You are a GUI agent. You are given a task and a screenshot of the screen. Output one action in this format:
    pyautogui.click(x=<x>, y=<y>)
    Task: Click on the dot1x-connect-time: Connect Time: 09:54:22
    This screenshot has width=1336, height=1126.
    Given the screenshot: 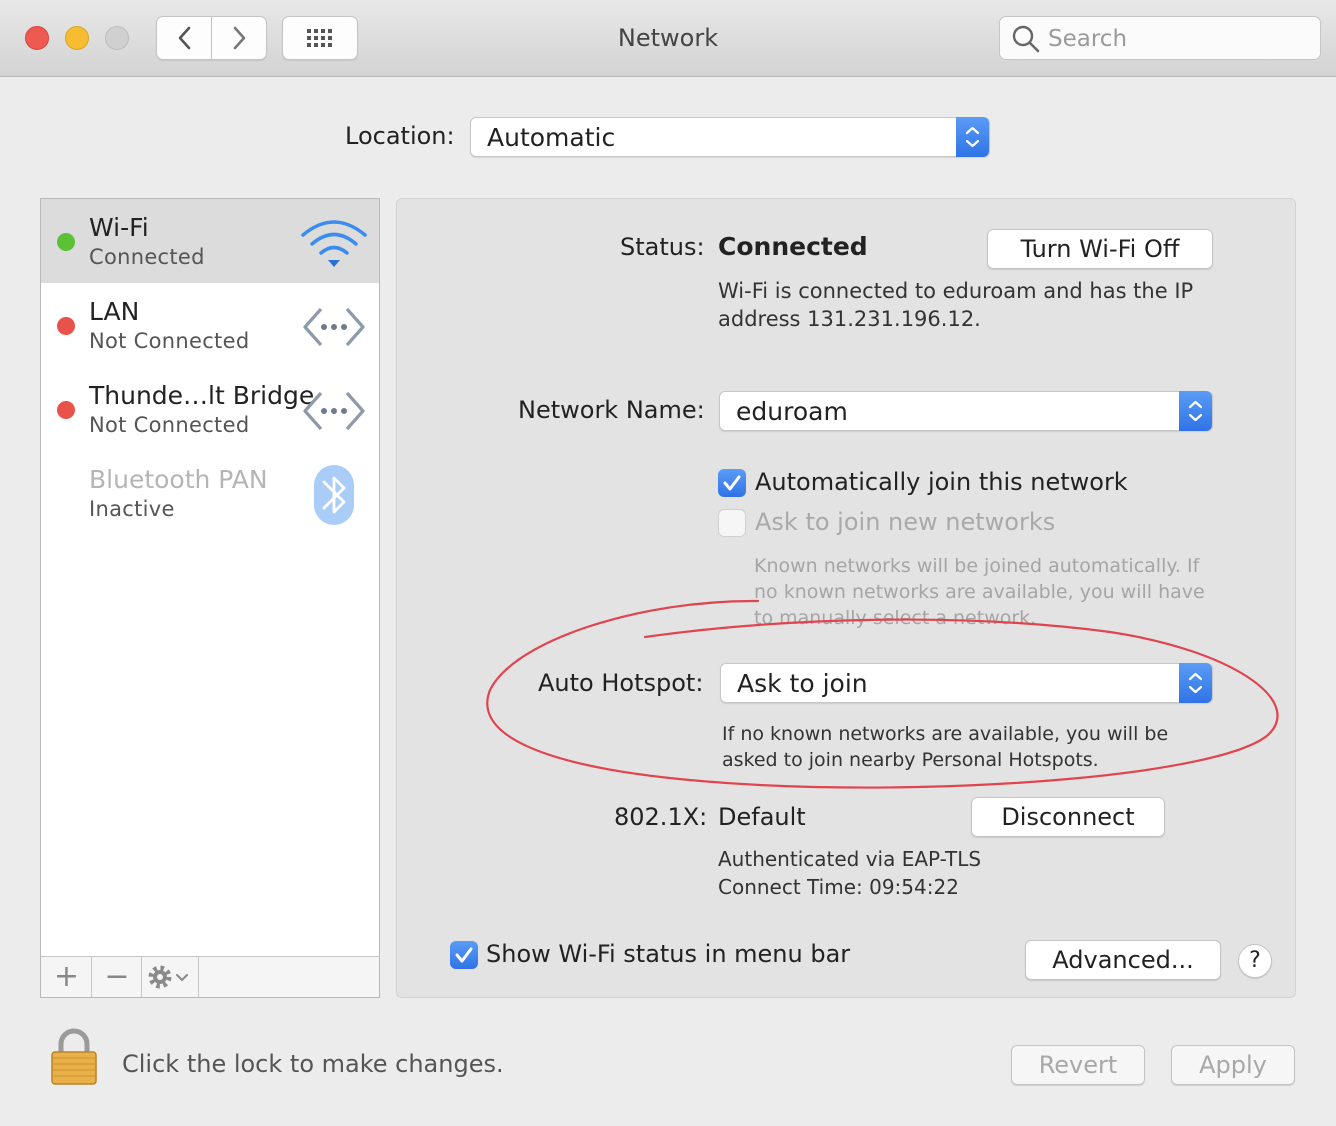 What is the action you would take?
    pyautogui.click(x=838, y=887)
    